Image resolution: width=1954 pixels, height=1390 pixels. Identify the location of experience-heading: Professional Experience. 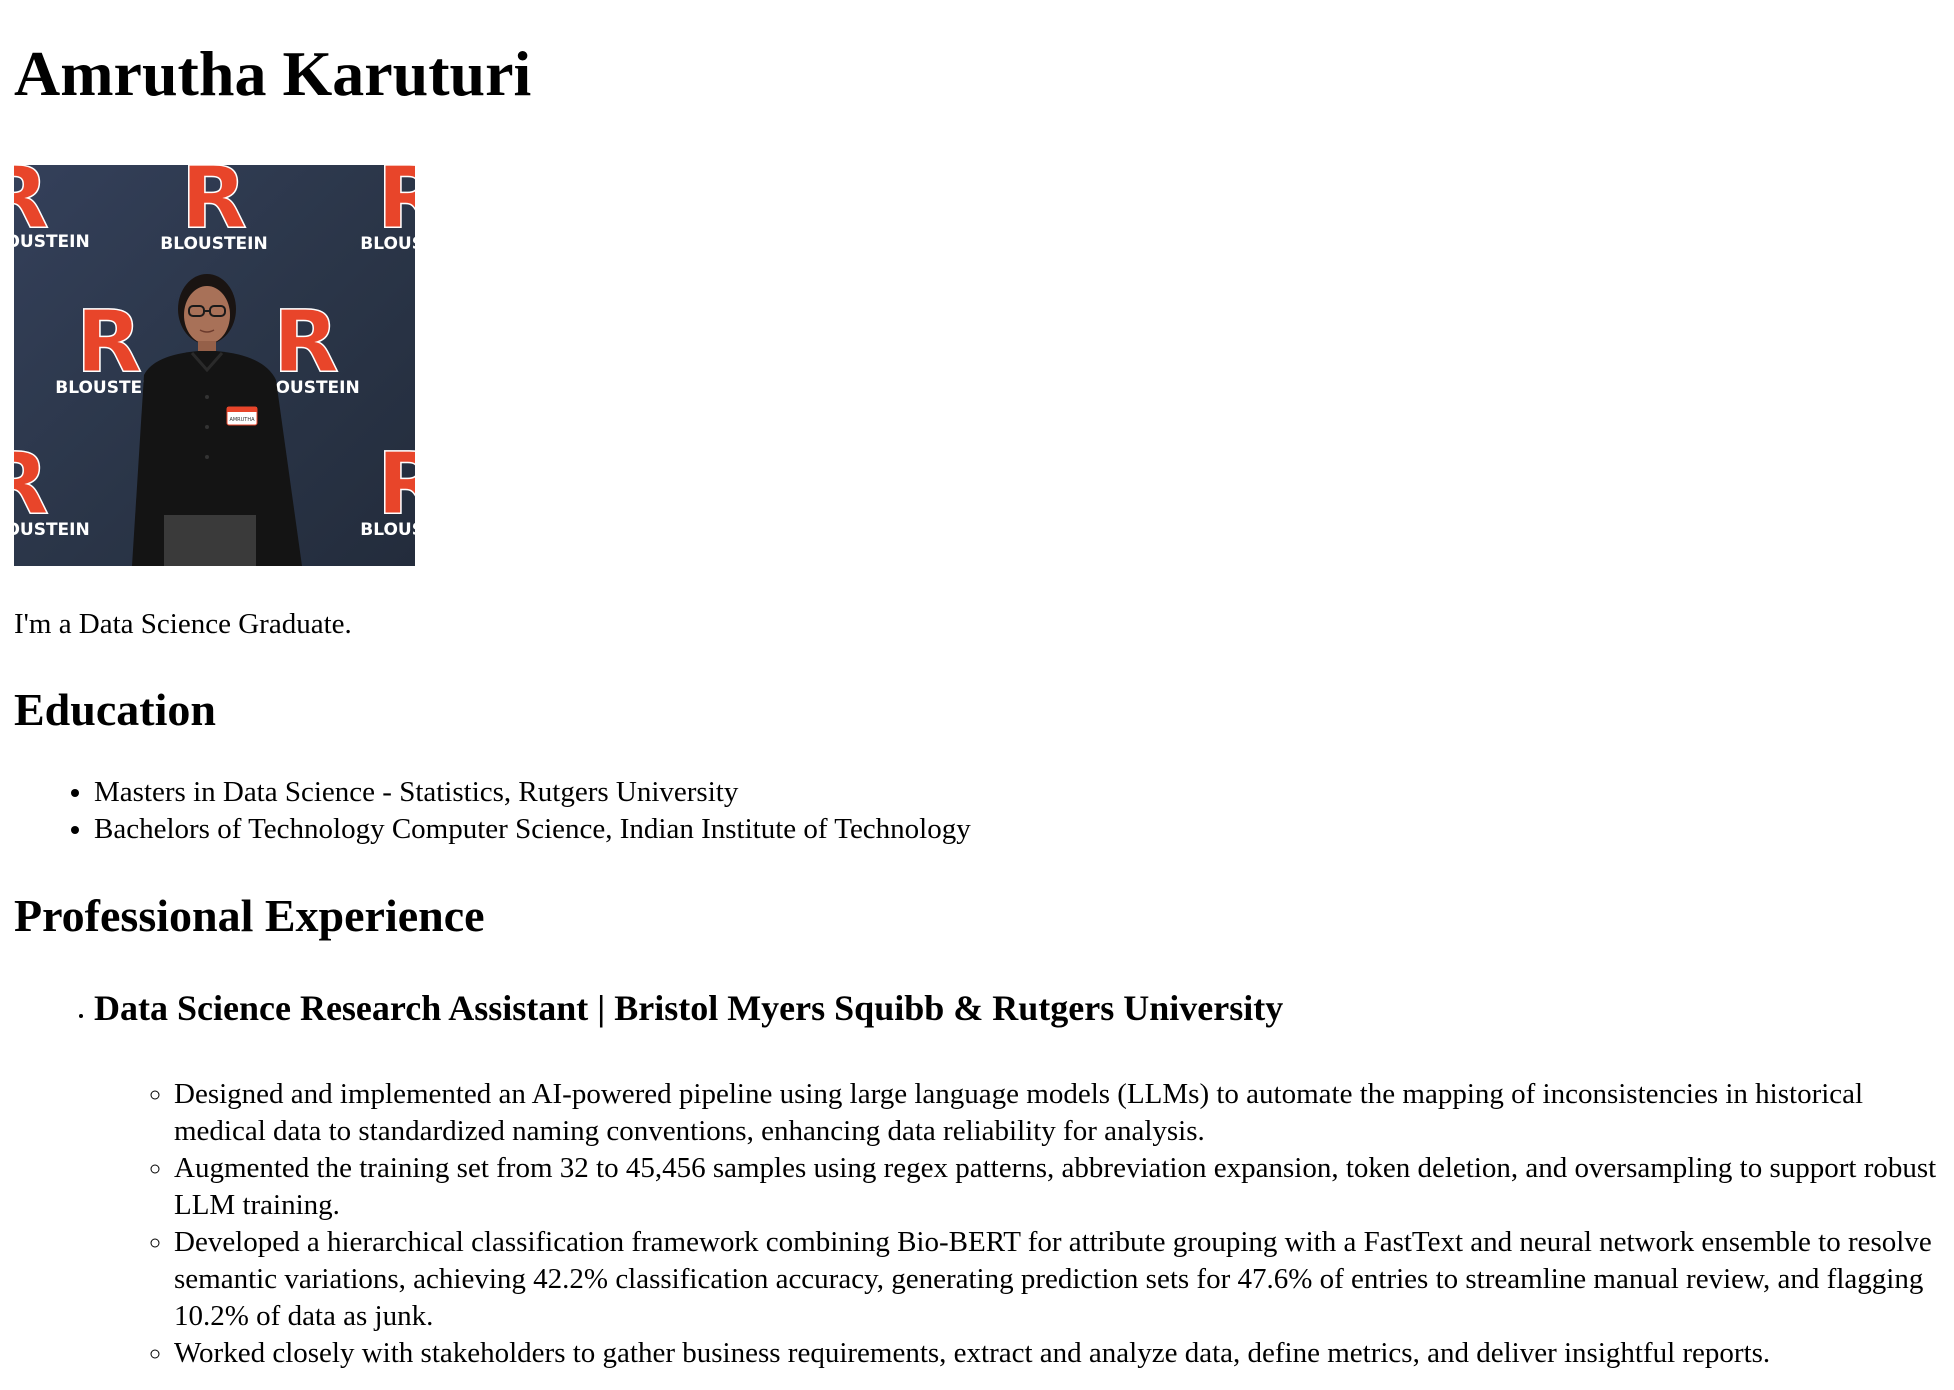
(249, 915).